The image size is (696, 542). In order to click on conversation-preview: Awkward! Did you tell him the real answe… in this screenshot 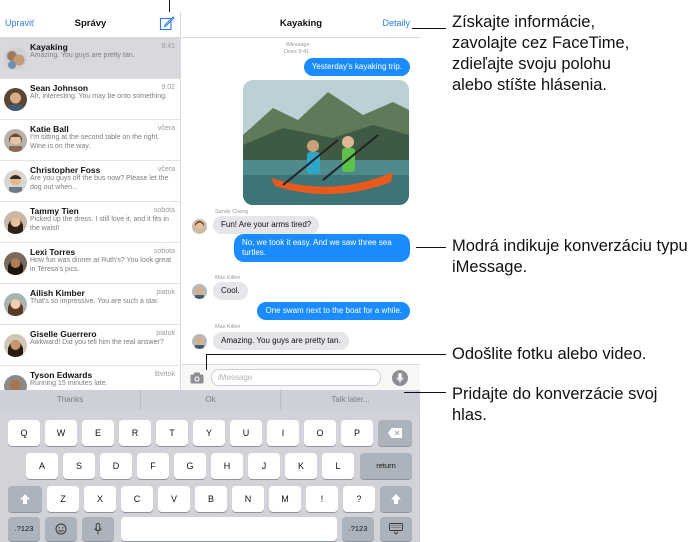, I will do `click(97, 342)`.